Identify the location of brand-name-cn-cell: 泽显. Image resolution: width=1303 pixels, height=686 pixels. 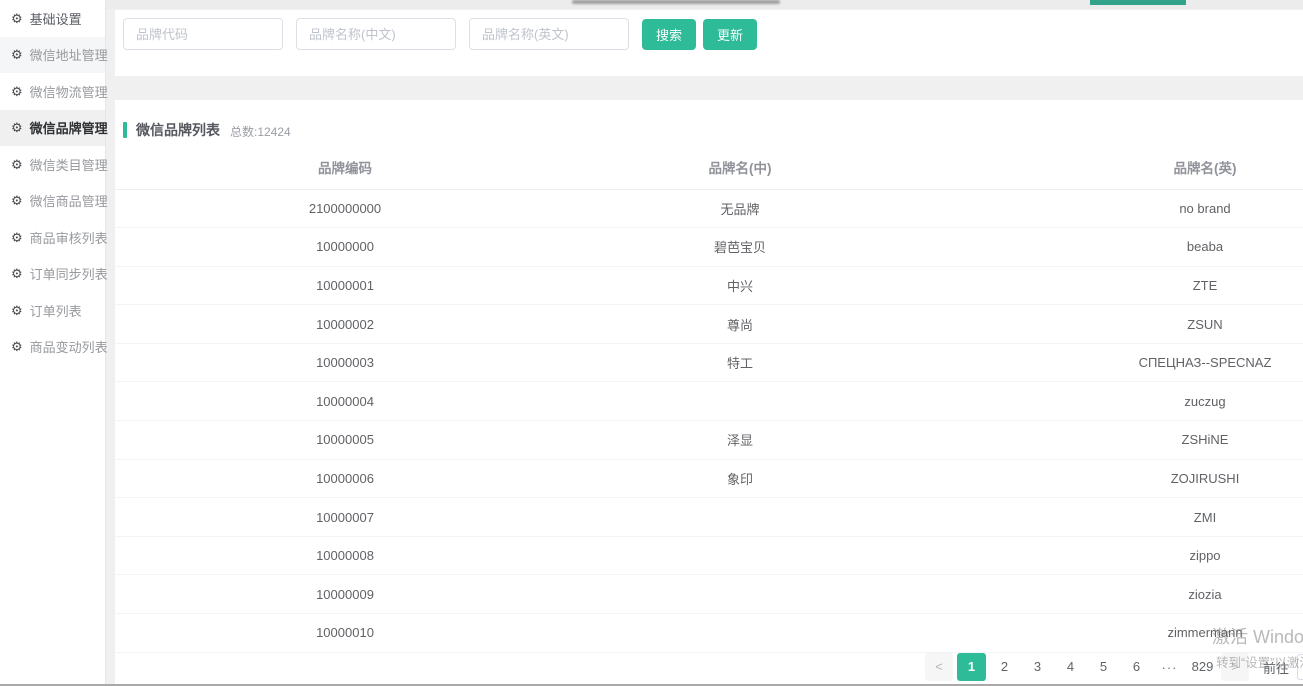
(740, 440).